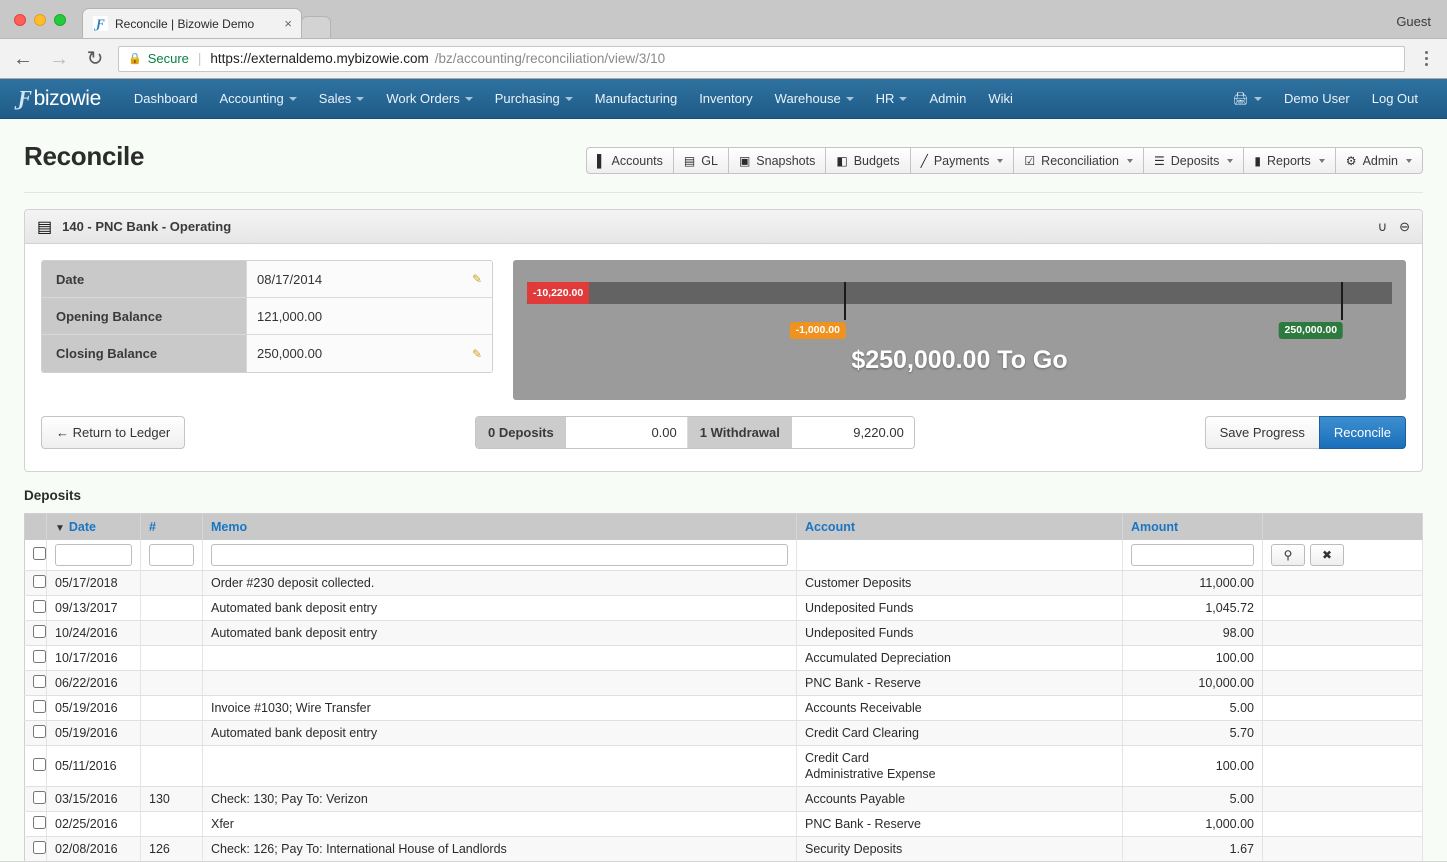 The image size is (1447, 862). I want to click on toolbar-budgets-button: ◧ Budgets, so click(867, 160).